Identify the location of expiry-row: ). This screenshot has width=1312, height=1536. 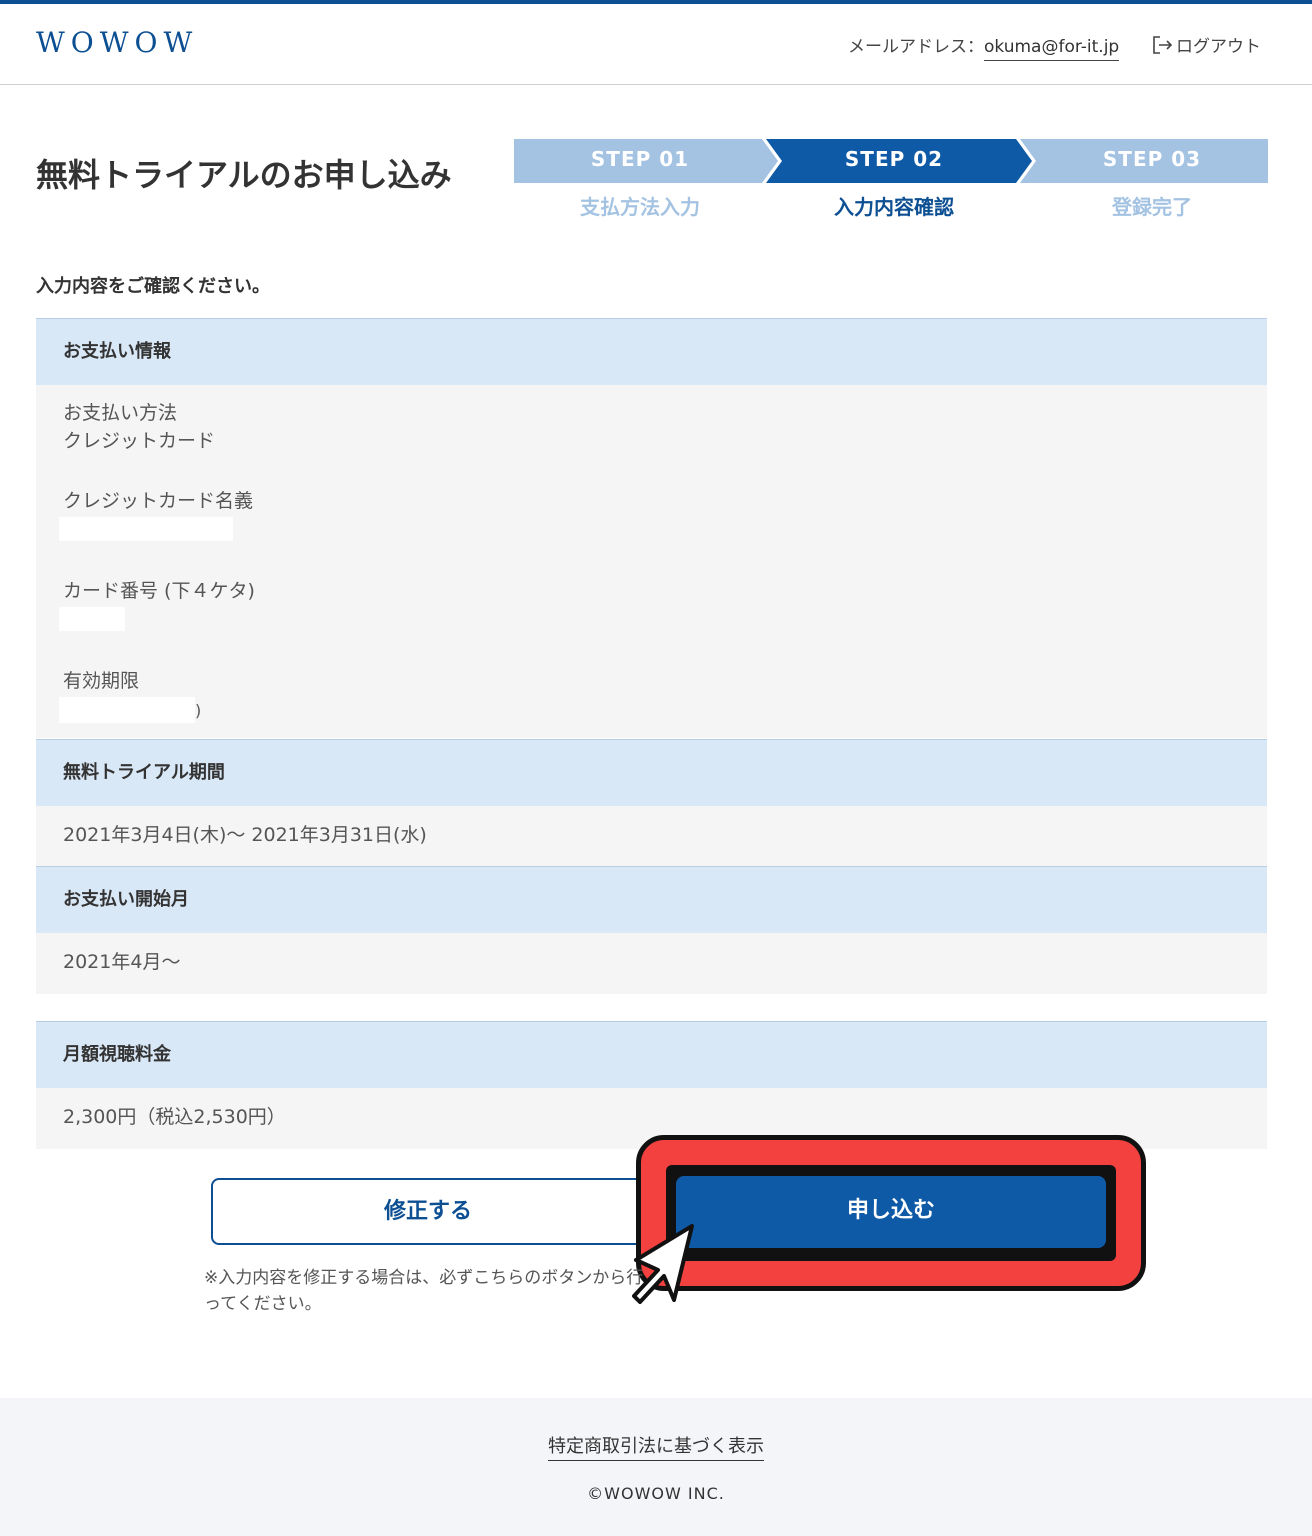
(663, 710).